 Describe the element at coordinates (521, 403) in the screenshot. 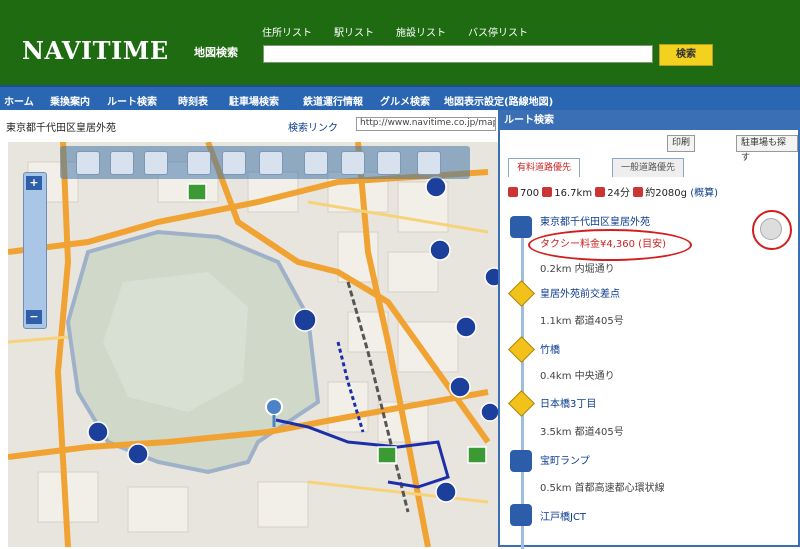

I see `turn-right-icon` at that location.